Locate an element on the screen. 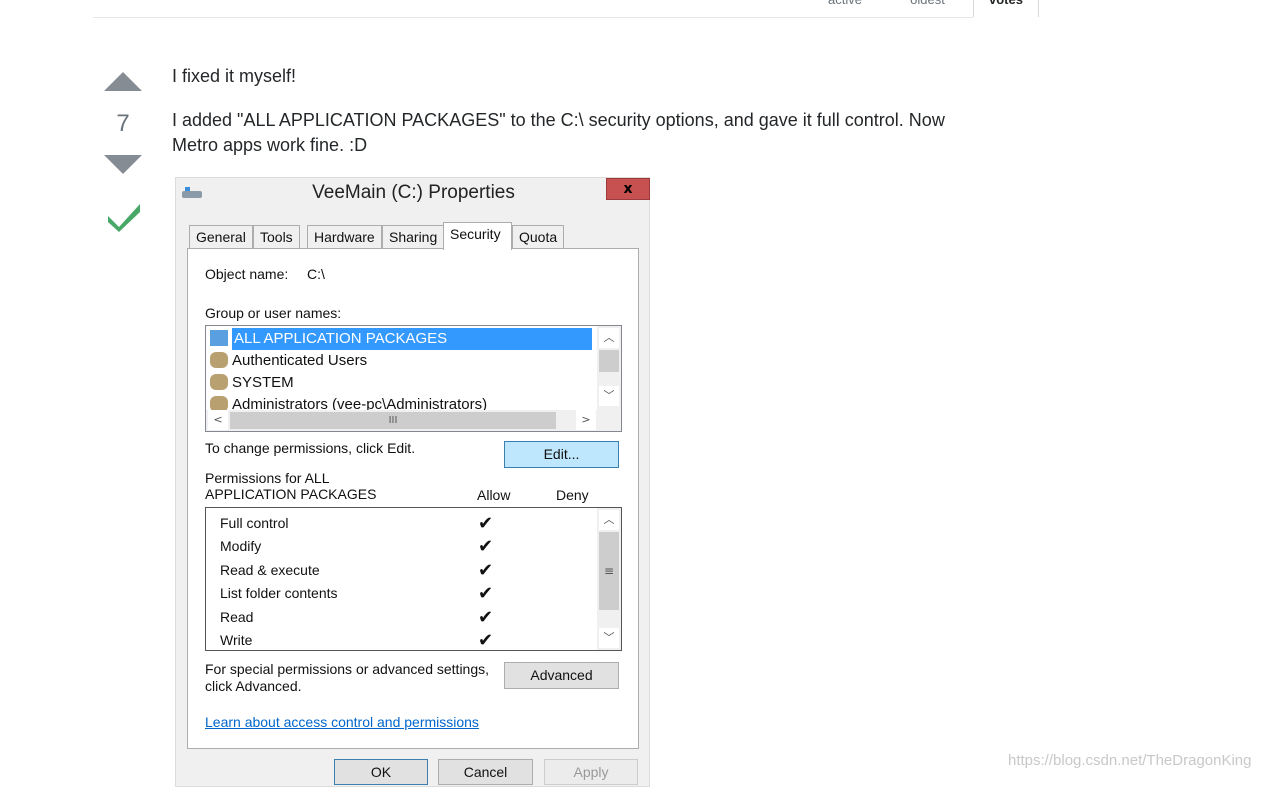 The image size is (1274, 787). dialog-title: VeeMain (C:) Properties is located at coordinates (413, 192).